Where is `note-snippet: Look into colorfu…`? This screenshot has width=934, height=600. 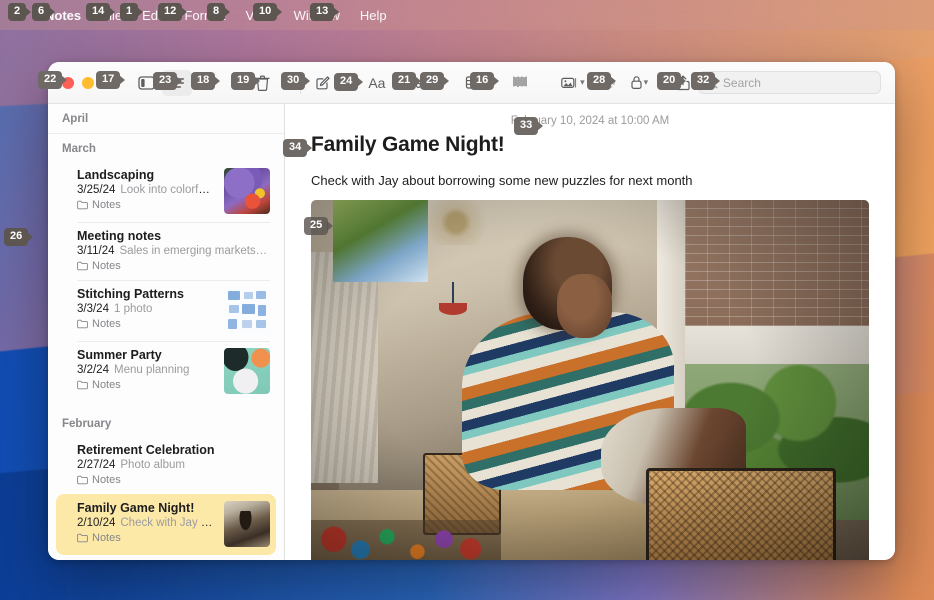 note-snippet: Look into colorfu… is located at coordinates (168, 190).